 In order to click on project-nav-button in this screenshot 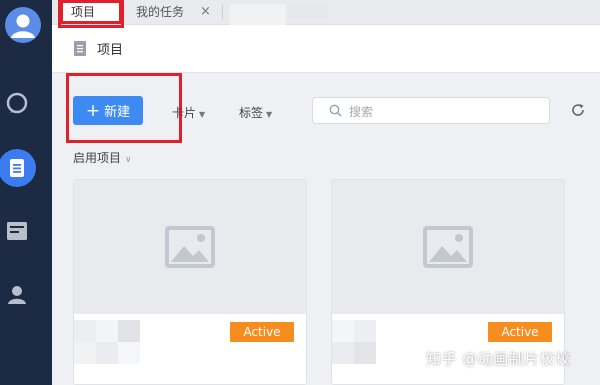, I will do `click(18, 168)`.